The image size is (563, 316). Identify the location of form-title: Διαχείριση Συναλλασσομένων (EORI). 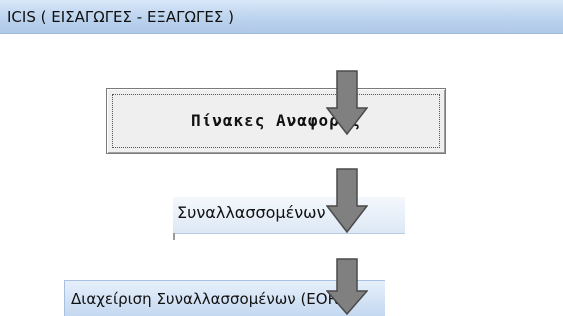
(210, 299).